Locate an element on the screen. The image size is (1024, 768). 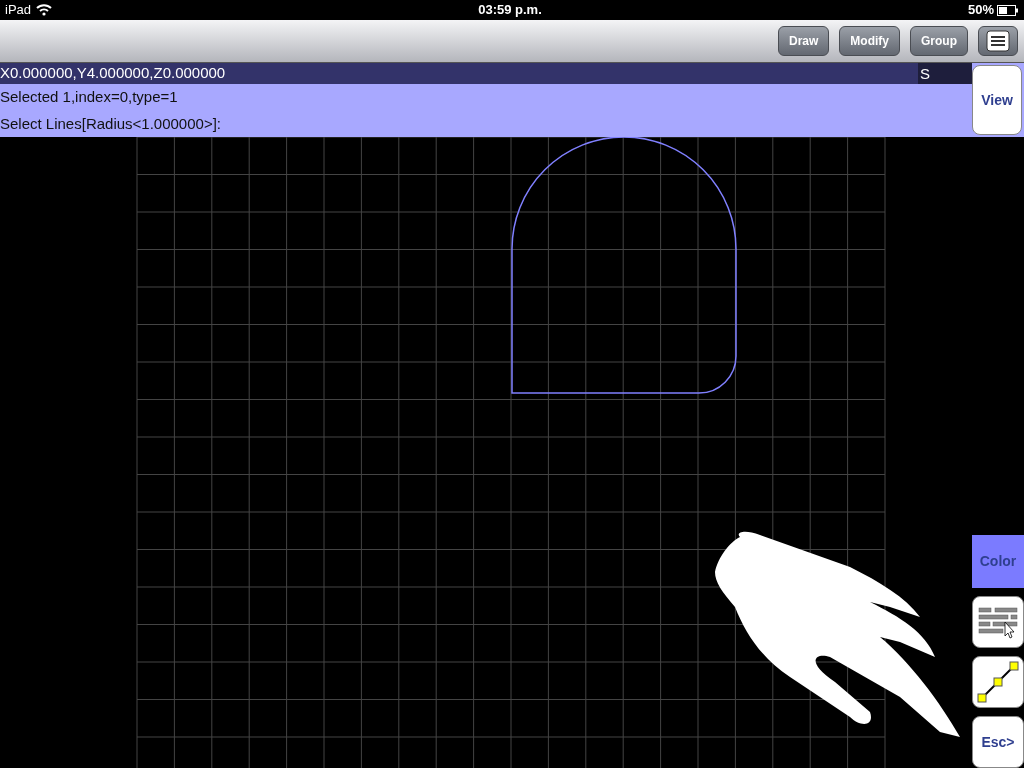
device-name: iPad is located at coordinates (18, 10).